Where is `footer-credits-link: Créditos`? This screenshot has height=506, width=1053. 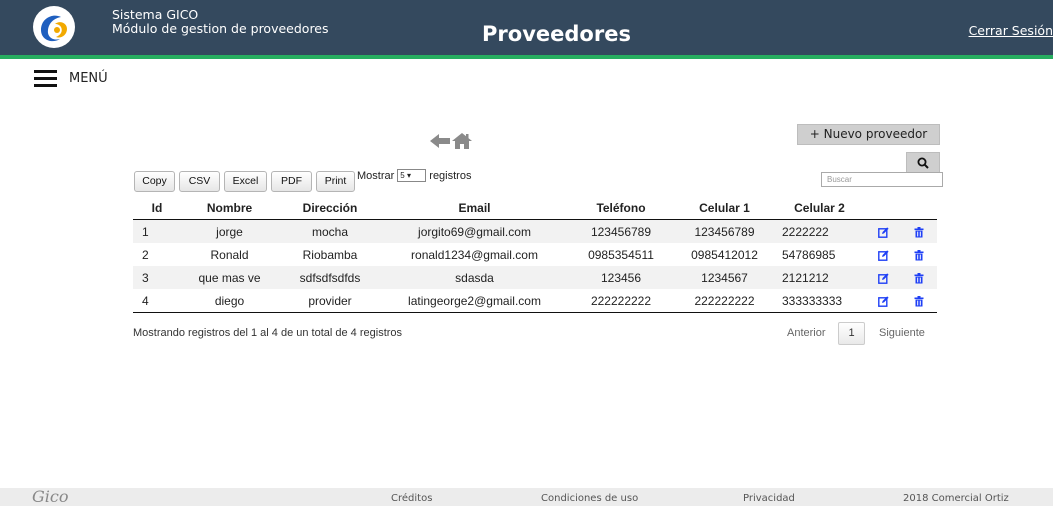 footer-credits-link: Créditos is located at coordinates (411, 498).